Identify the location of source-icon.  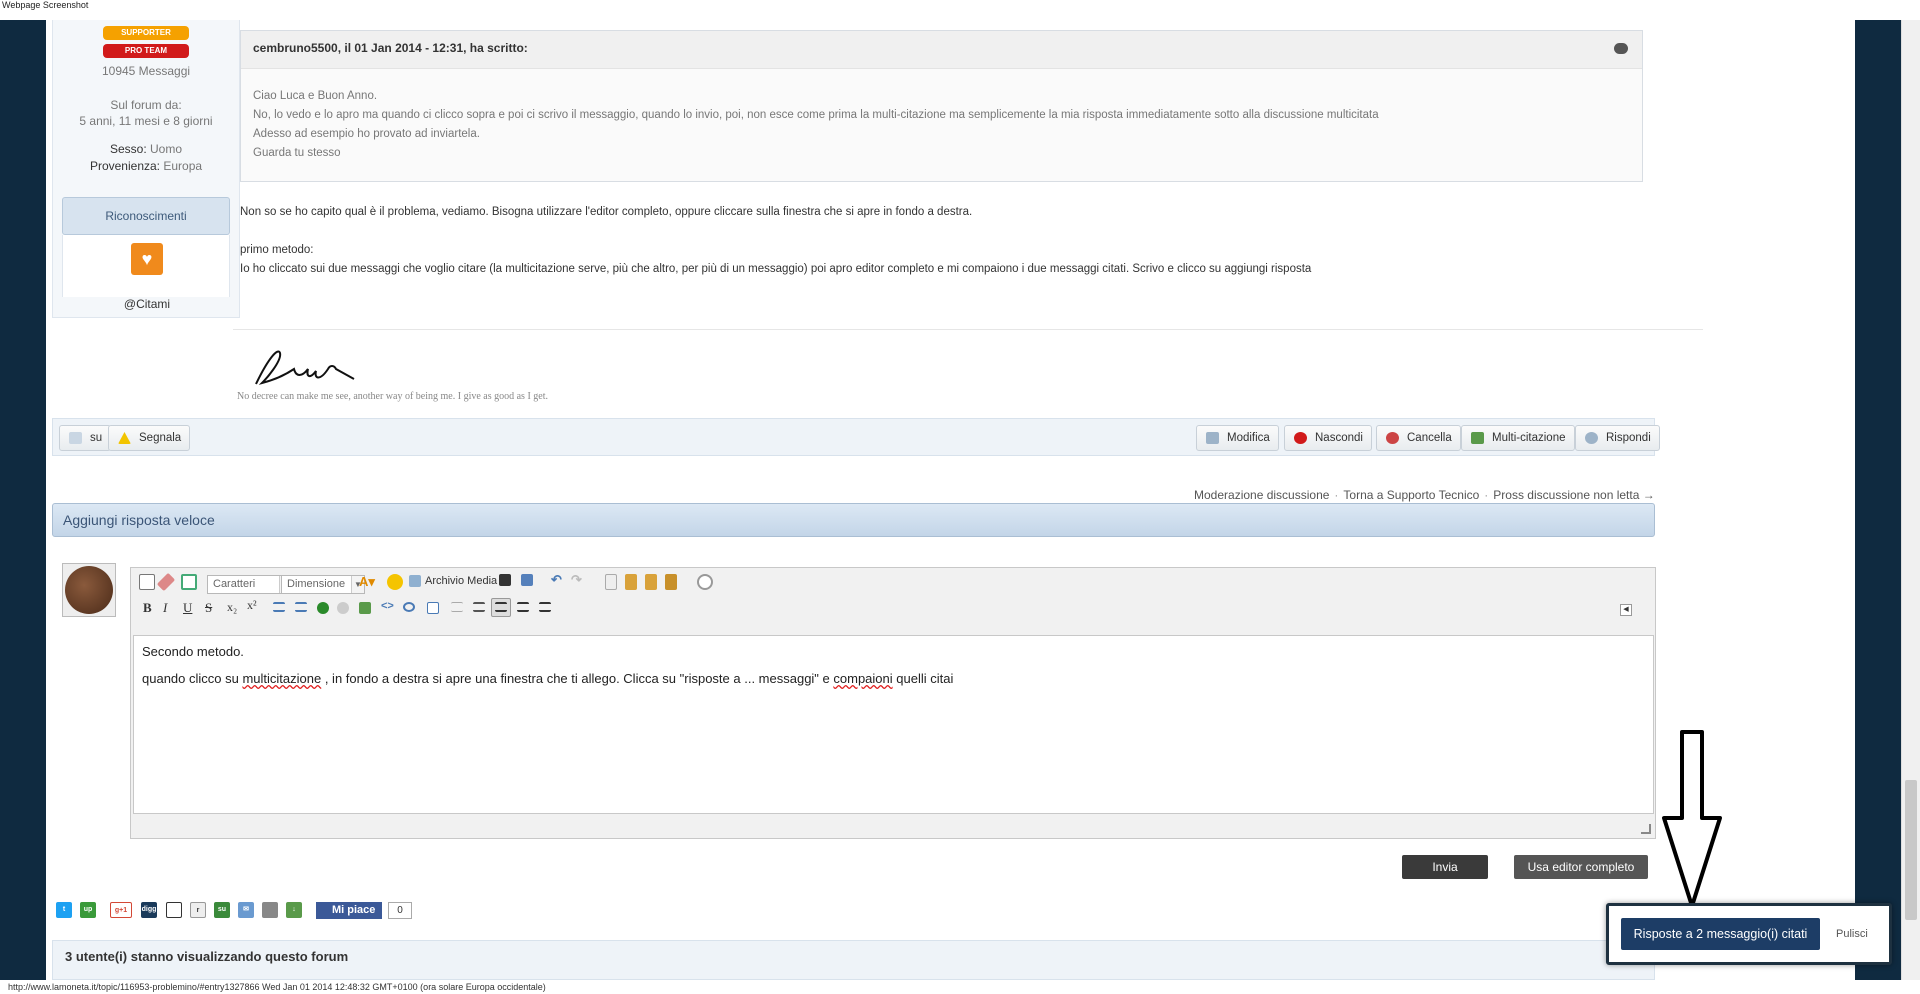
(147, 582).